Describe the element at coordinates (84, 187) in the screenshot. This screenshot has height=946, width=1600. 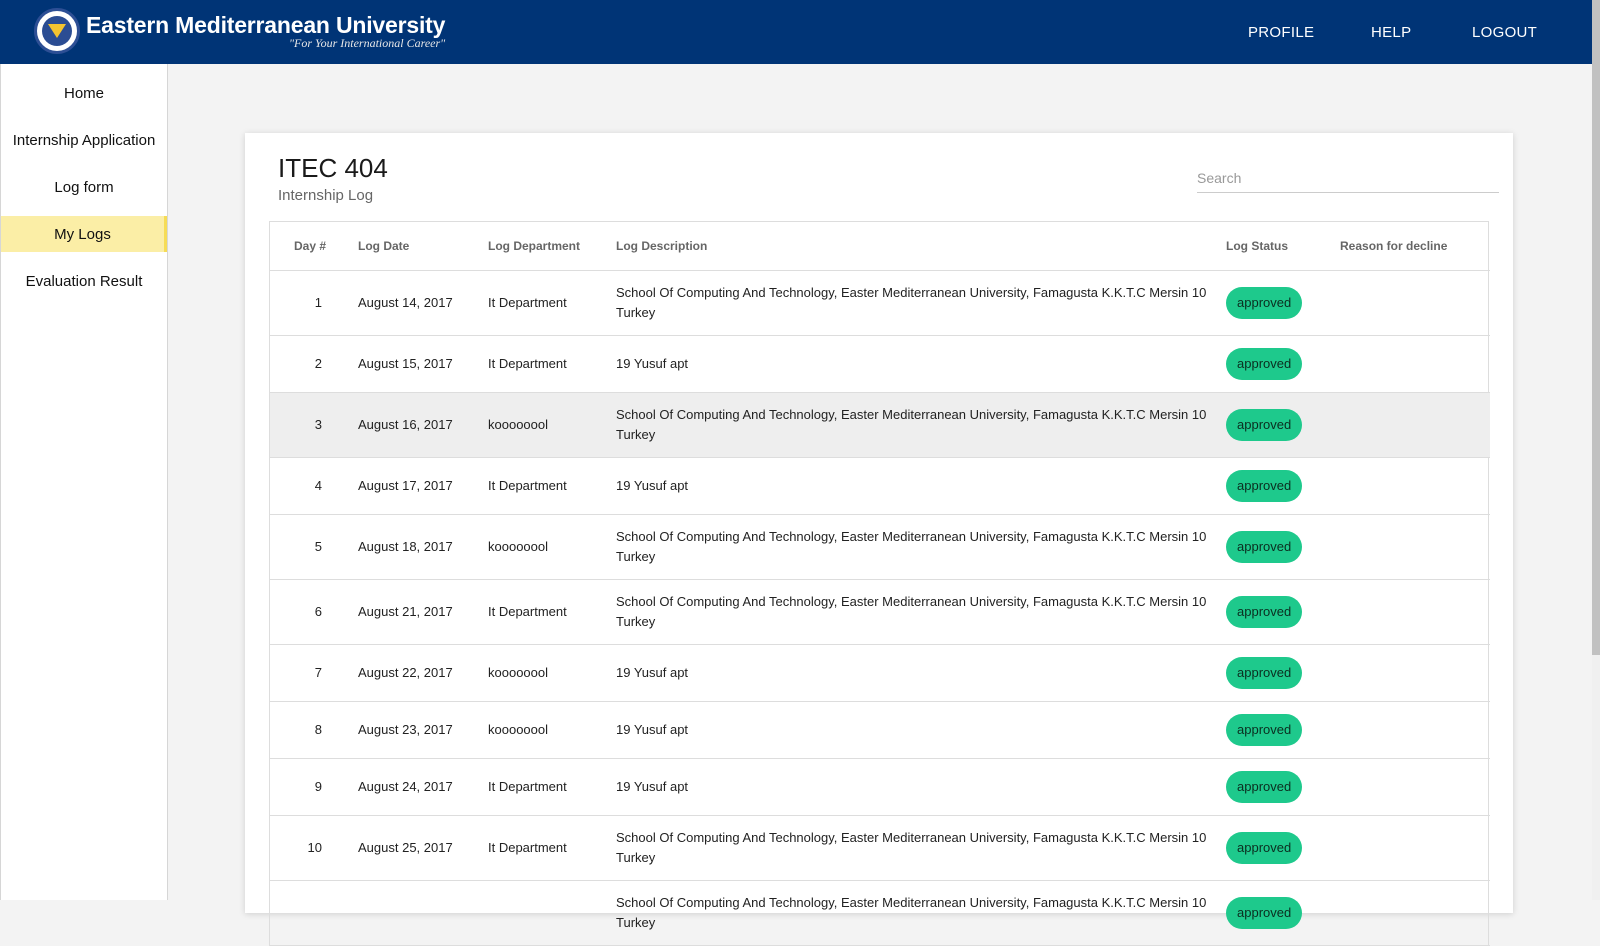
I see `sidebar-item-log-form: Log form` at that location.